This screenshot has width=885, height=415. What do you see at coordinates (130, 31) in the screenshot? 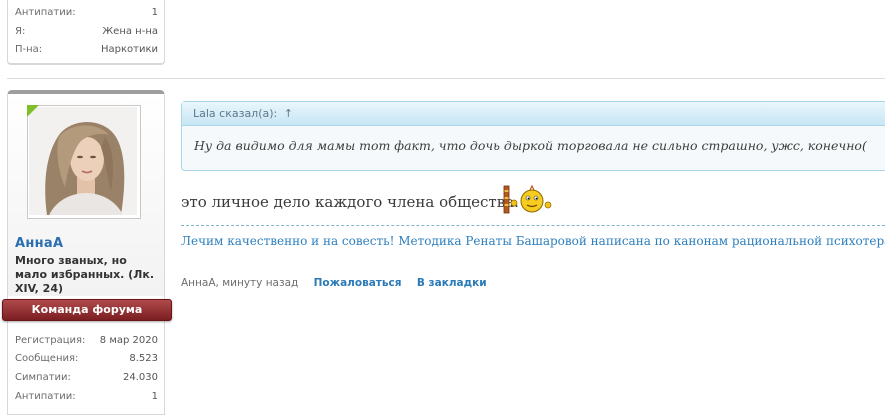
I see `stat-value: Жена н-на` at bounding box center [130, 31].